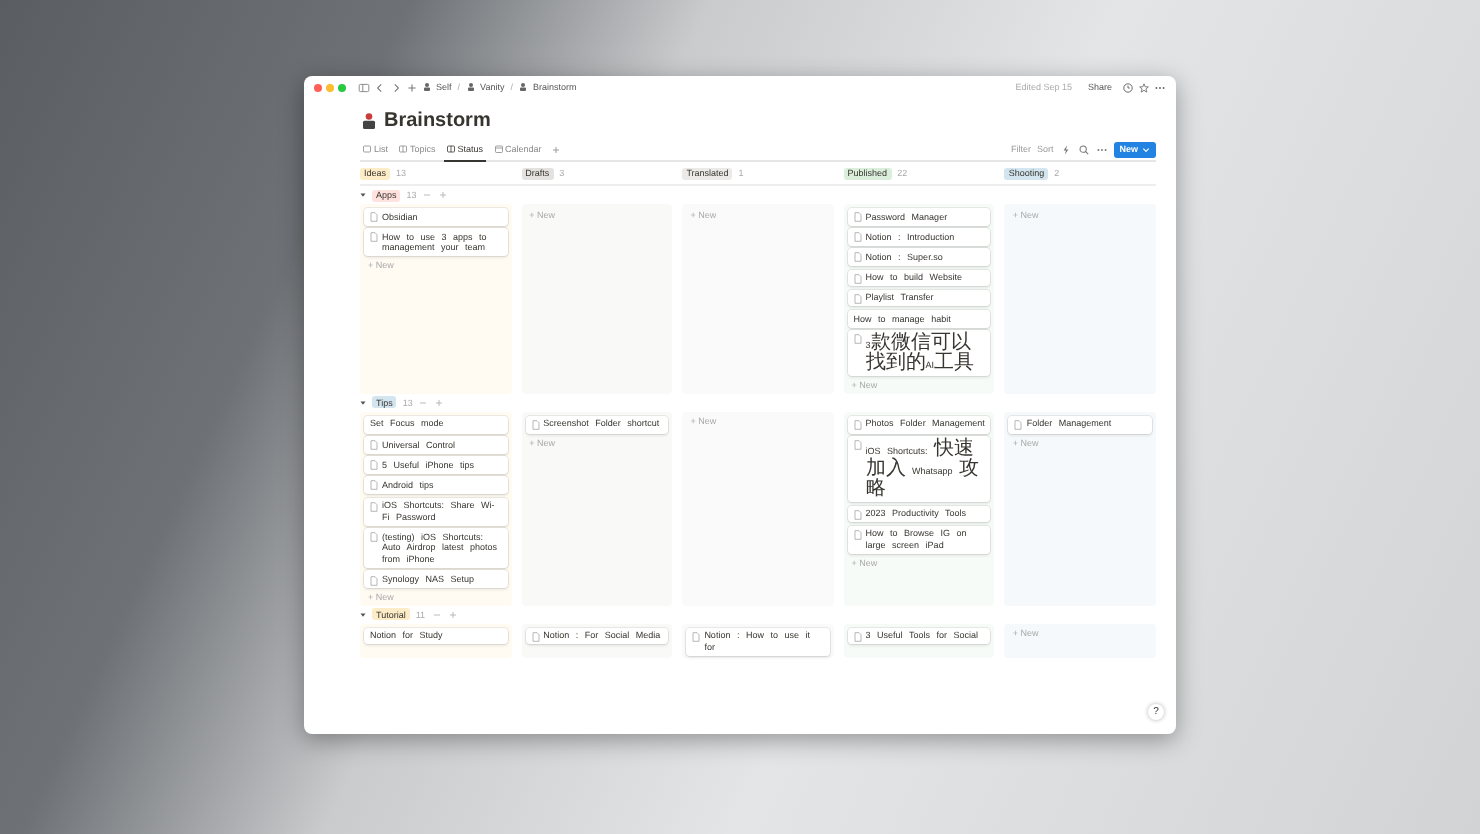 This screenshot has width=1480, height=834. What do you see at coordinates (498, 149) in the screenshot?
I see `calendar-icon` at bounding box center [498, 149].